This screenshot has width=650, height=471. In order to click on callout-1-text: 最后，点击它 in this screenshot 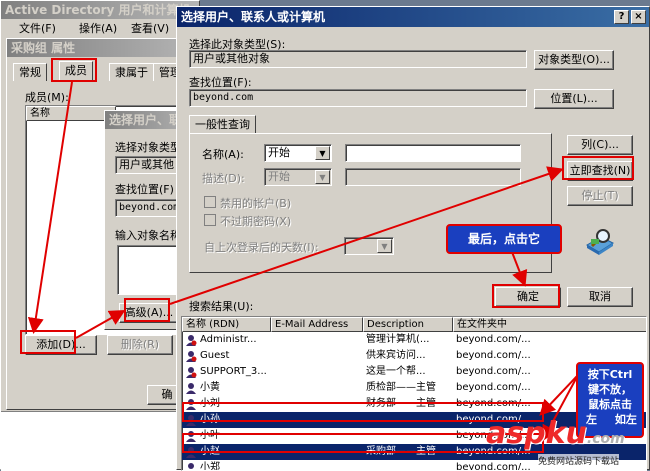, I will do `click(503, 239)`.